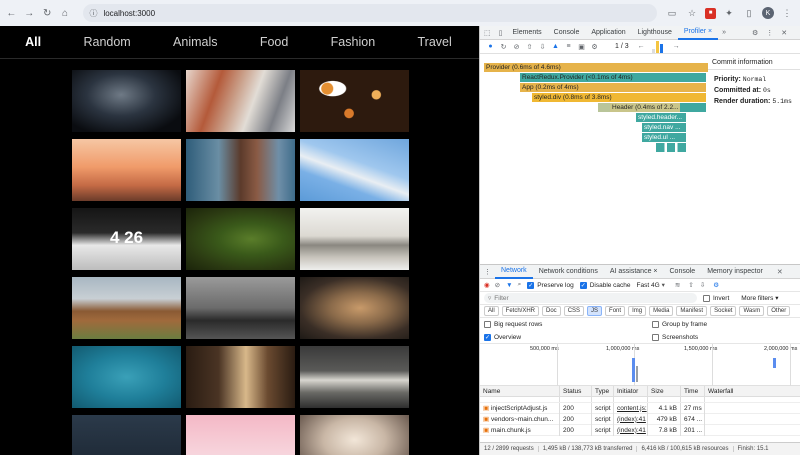 This screenshot has width=800, height=455. What do you see at coordinates (195, 42) in the screenshot?
I see `nav-animals: Animals` at bounding box center [195, 42].